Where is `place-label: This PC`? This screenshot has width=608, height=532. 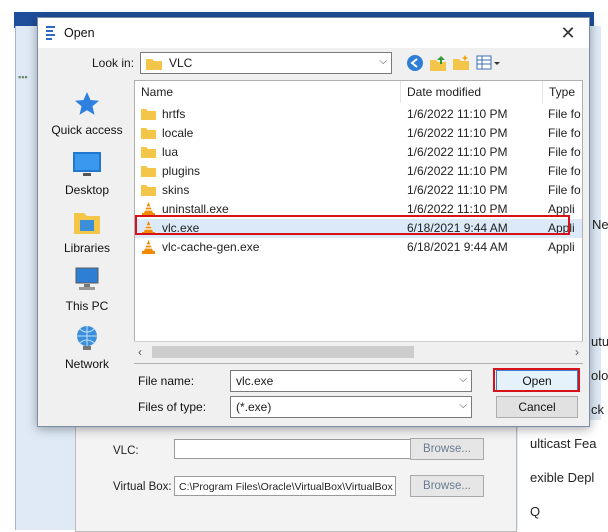
place-label: This PC is located at coordinates (87, 306).